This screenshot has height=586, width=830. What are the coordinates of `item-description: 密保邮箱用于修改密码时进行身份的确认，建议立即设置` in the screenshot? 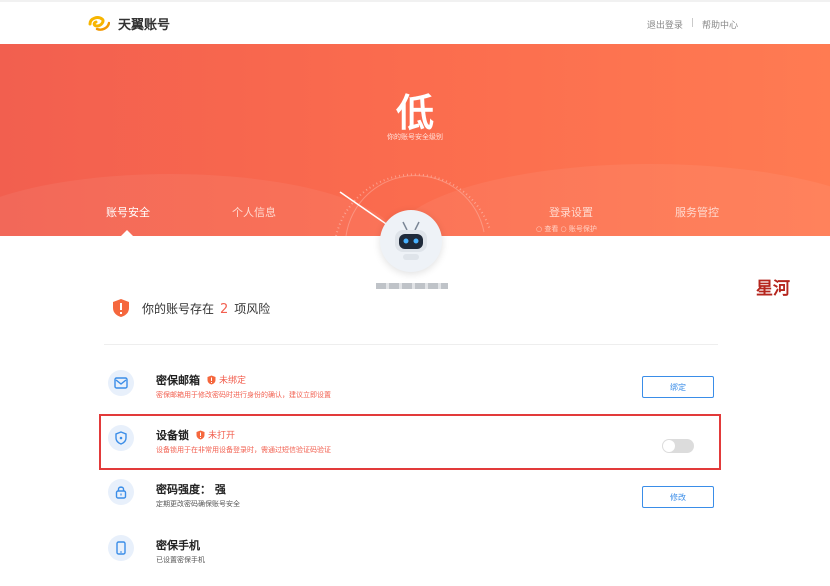 It's located at (243, 395).